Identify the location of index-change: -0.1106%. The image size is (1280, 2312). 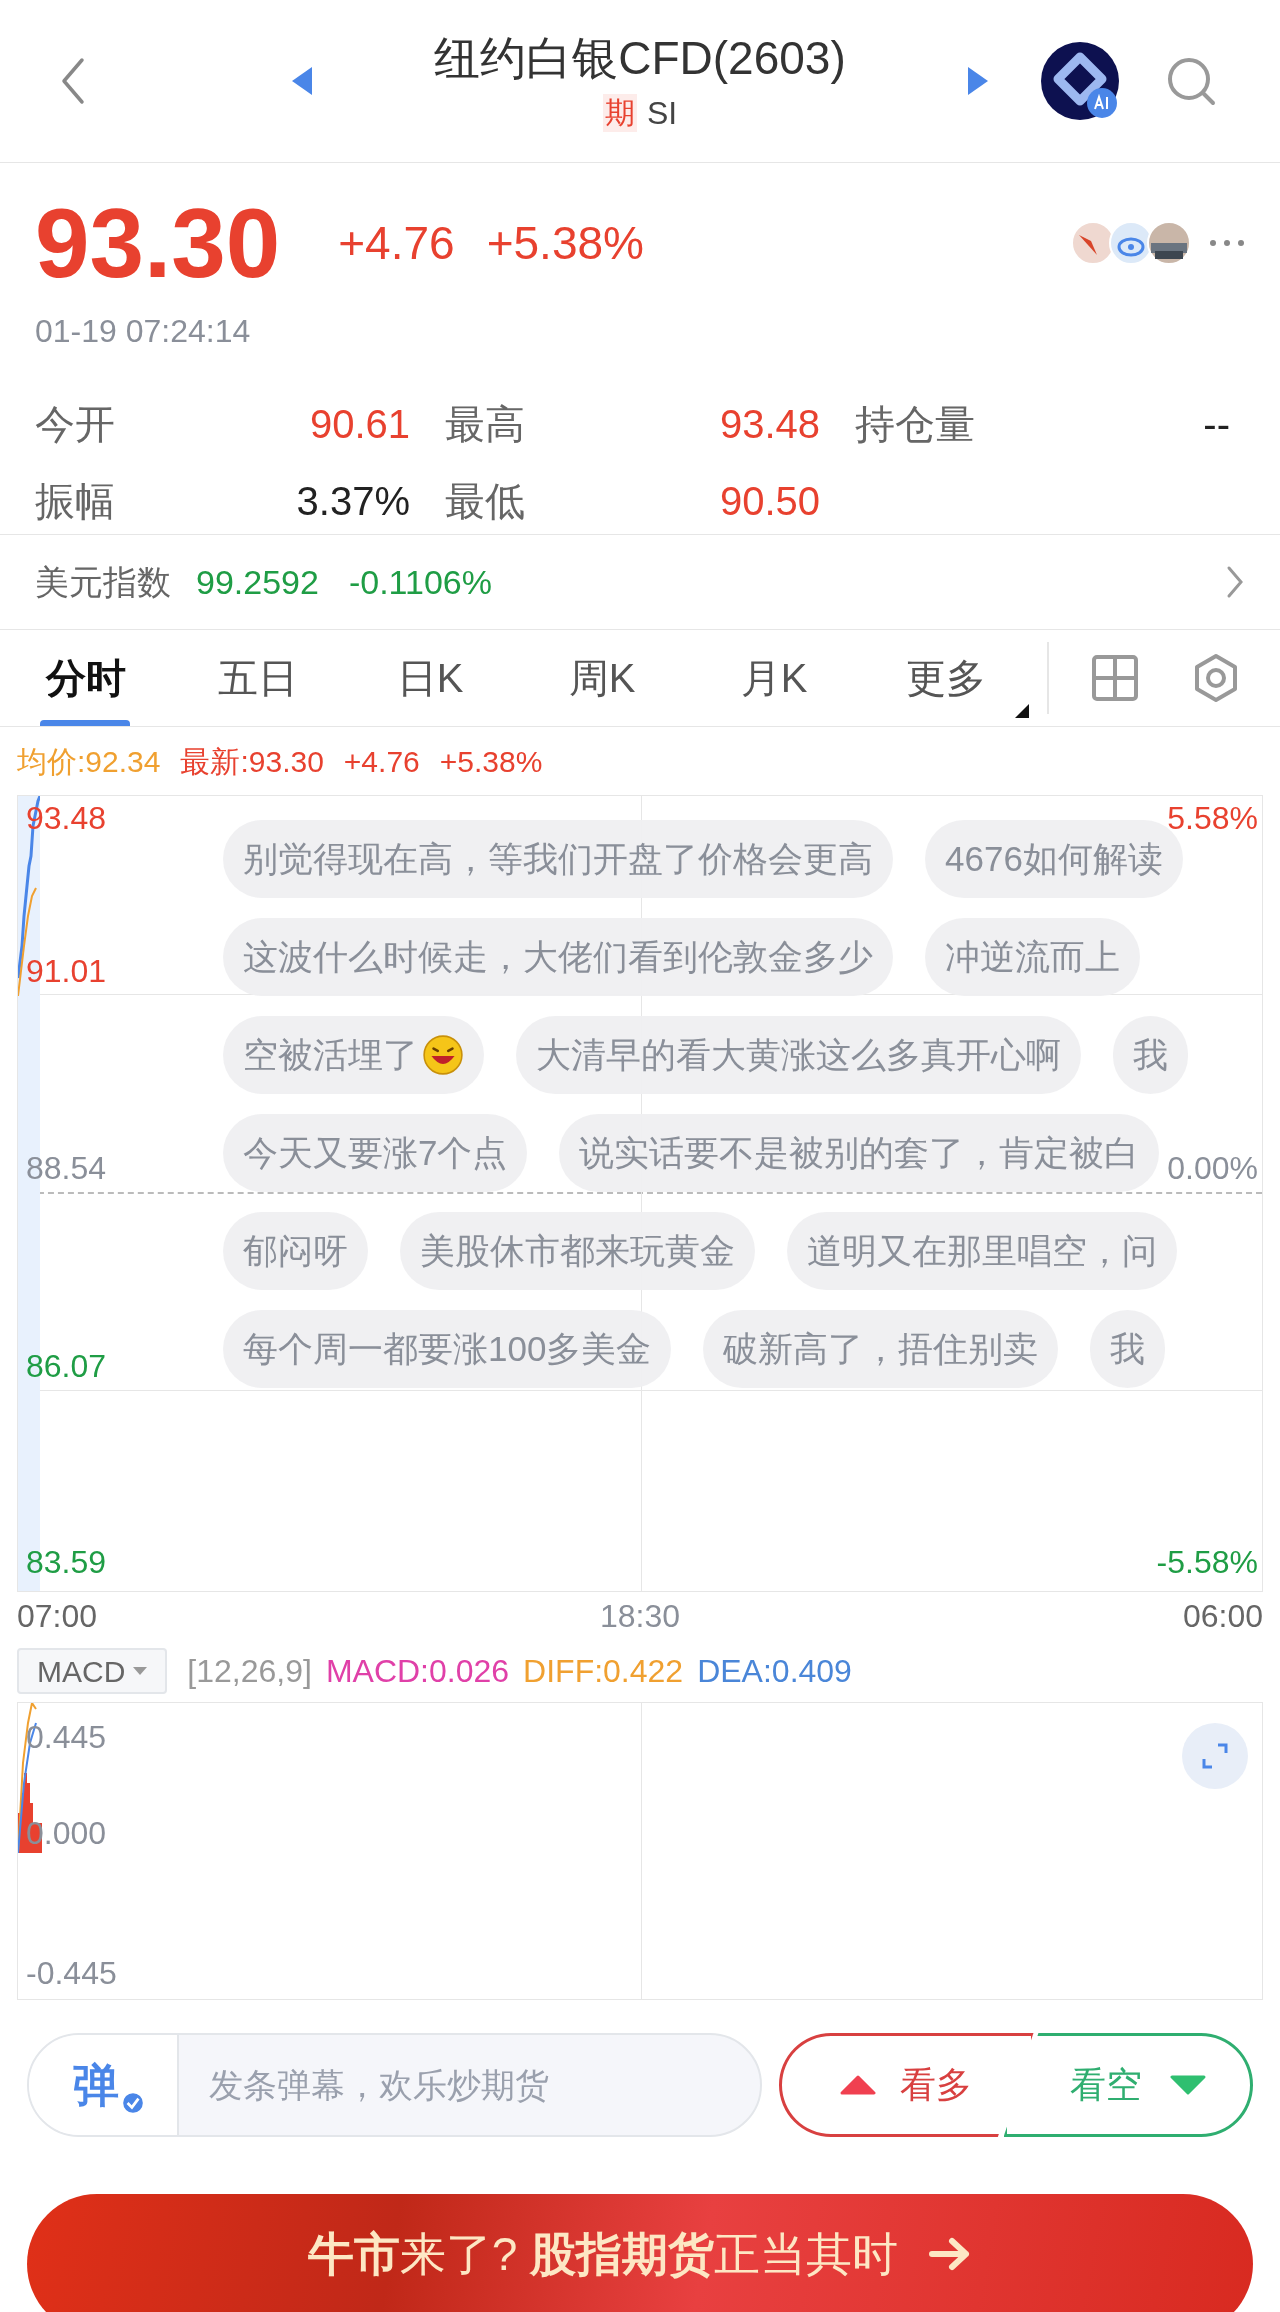
(420, 582).